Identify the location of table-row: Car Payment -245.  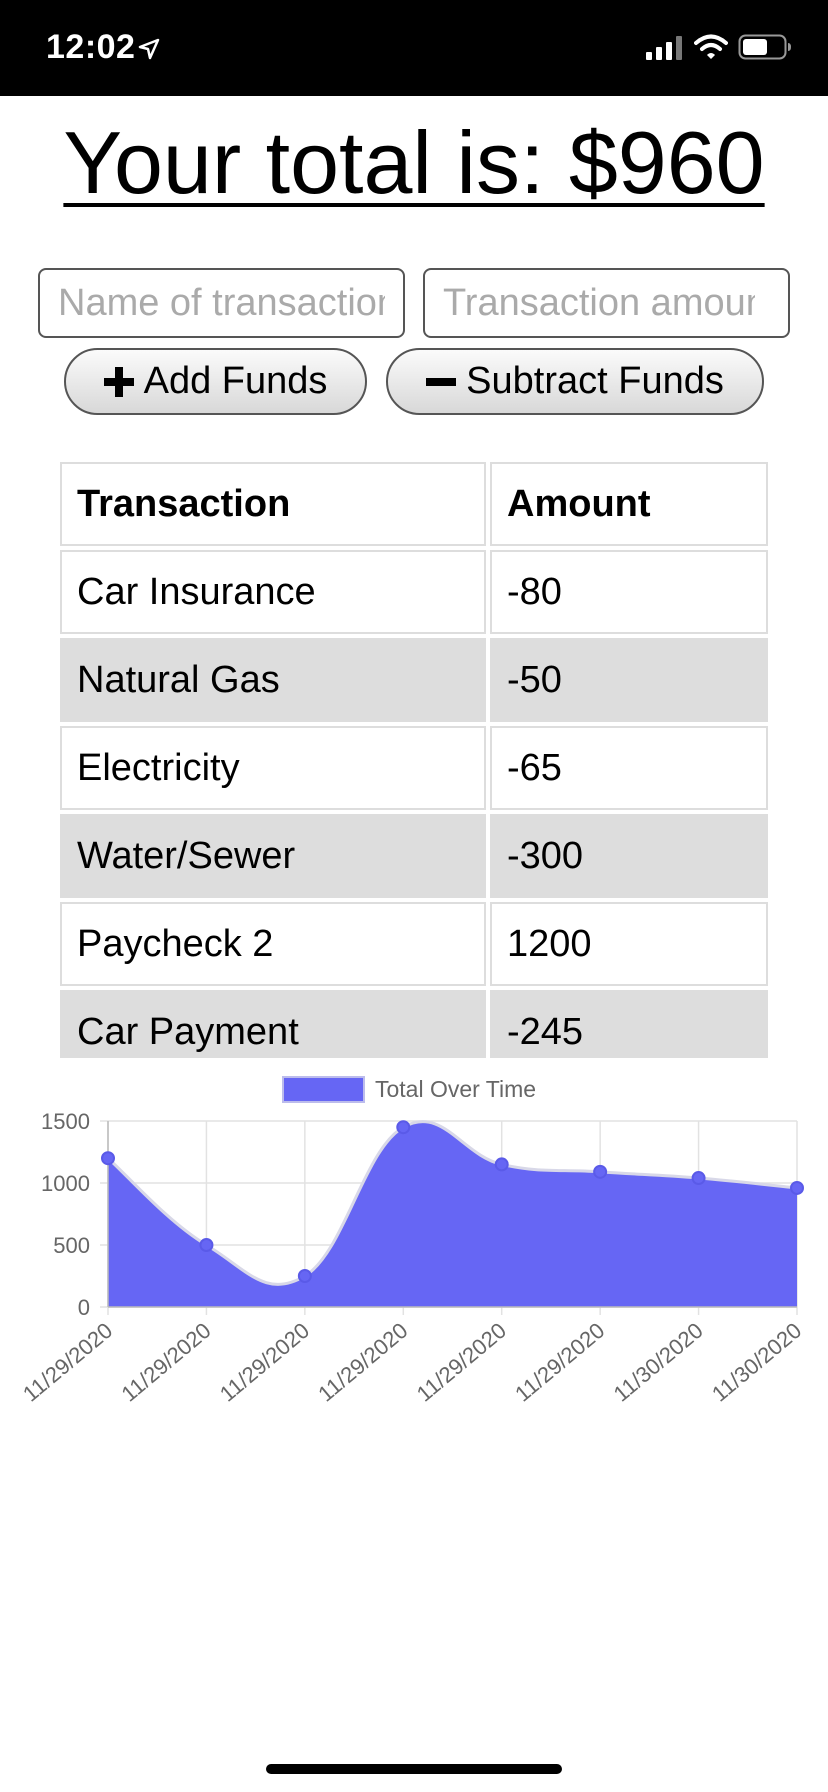
(414, 1024).